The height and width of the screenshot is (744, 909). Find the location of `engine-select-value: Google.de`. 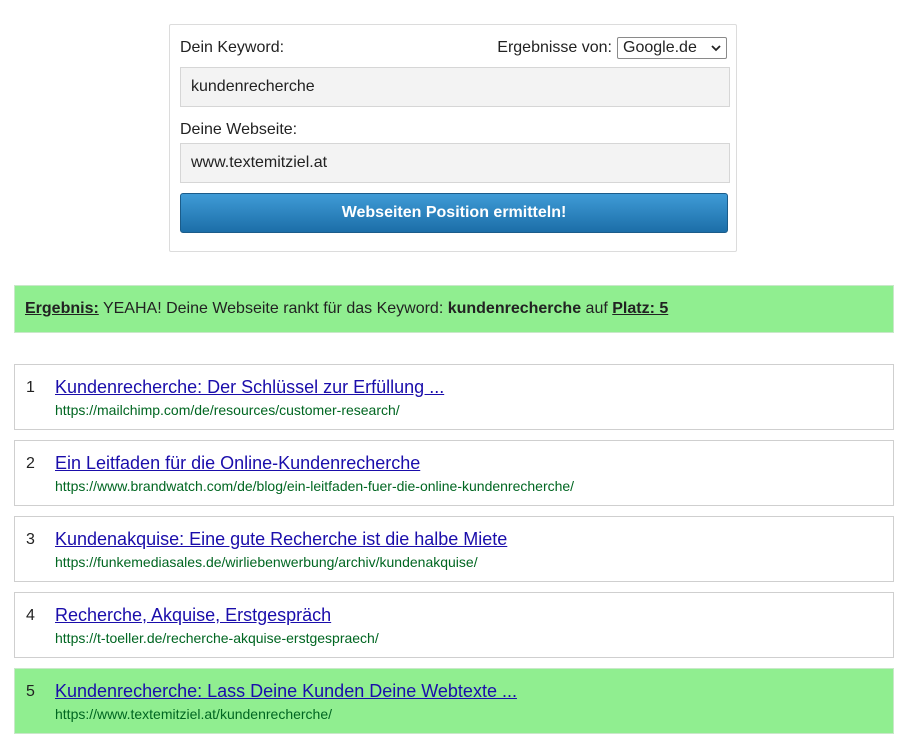

engine-select-value: Google.de is located at coordinates (660, 47).